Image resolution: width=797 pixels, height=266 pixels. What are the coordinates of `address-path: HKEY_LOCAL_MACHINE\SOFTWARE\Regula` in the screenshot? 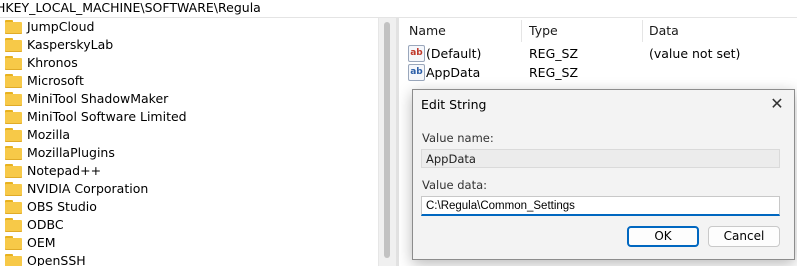 It's located at (130, 7).